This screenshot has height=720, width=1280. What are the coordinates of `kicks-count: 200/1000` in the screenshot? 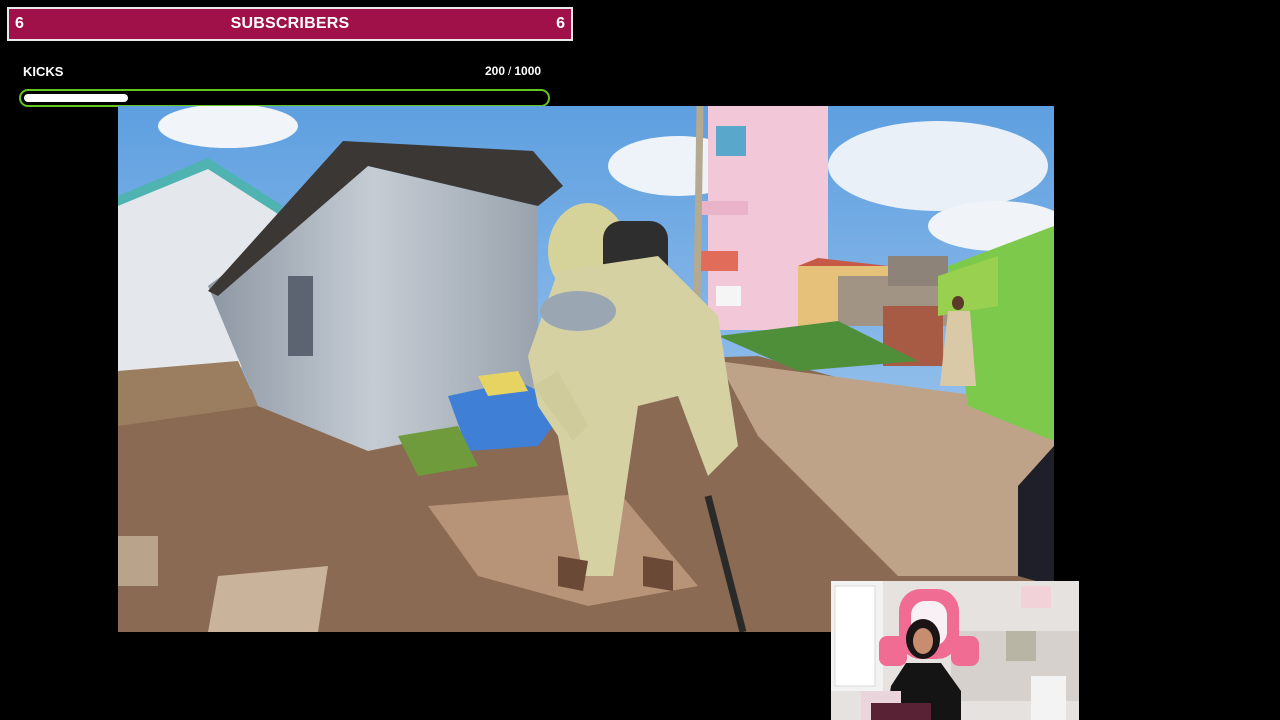 It's located at (513, 71).